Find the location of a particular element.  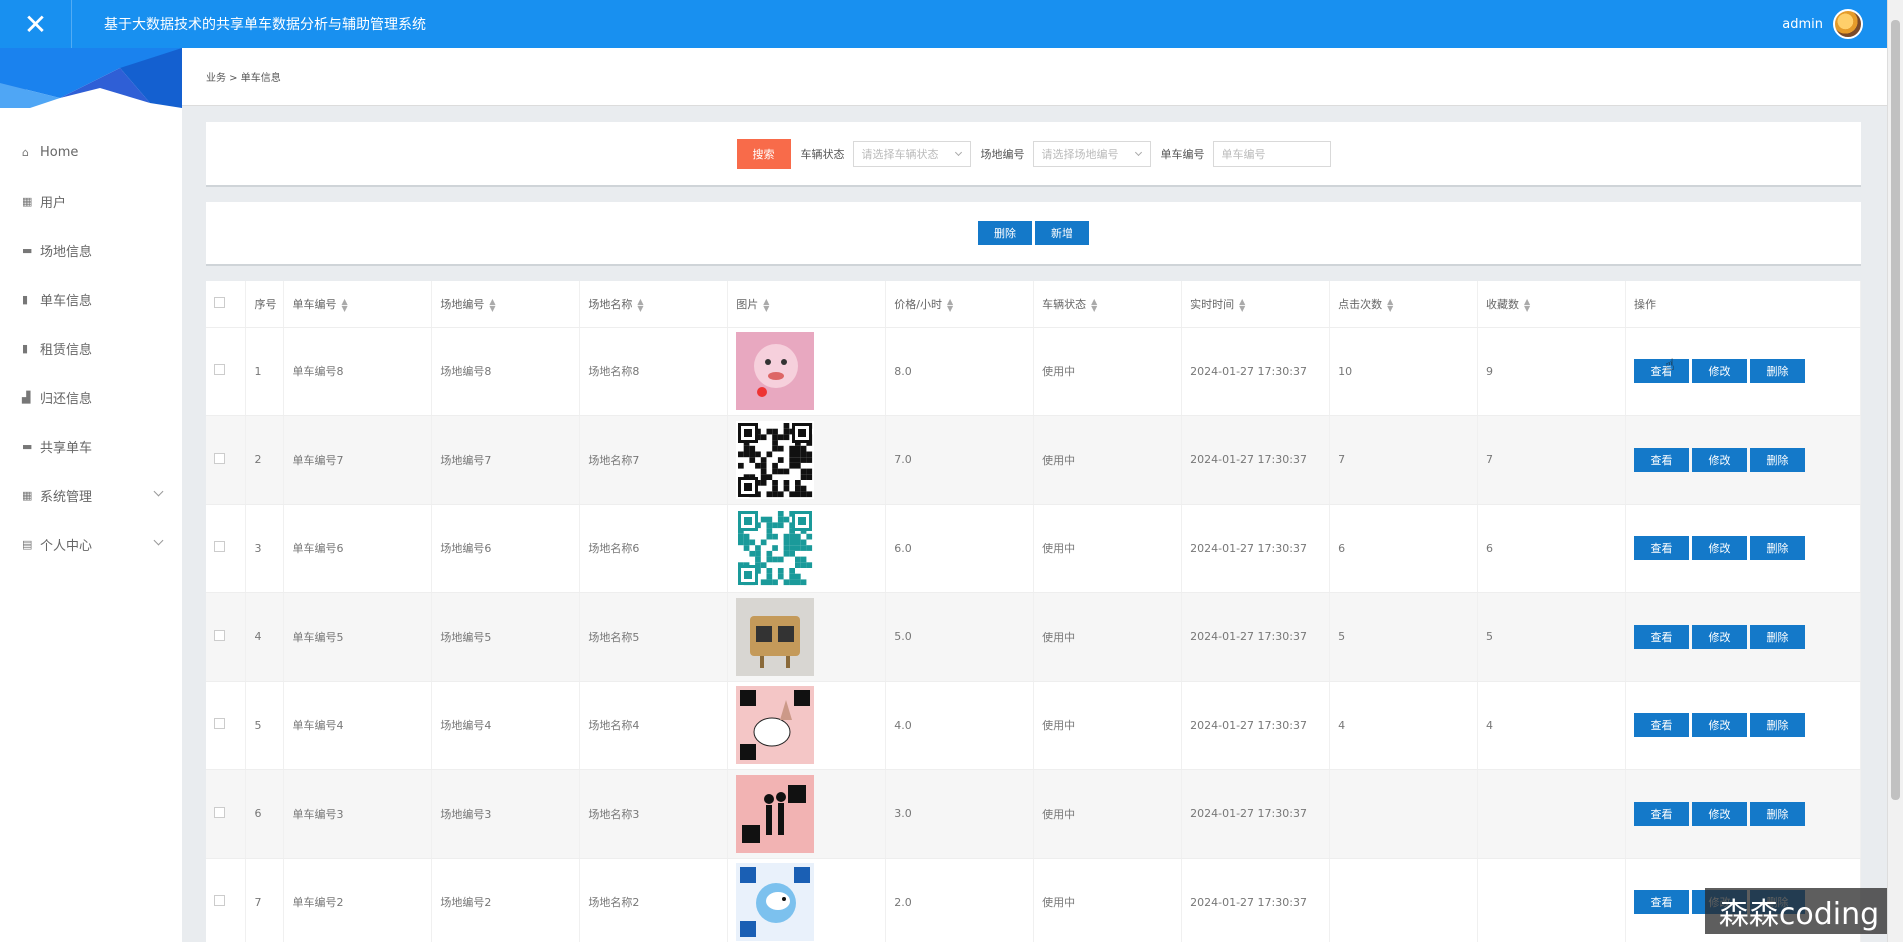

column-header: 收藏数 ▲ ▼ is located at coordinates (1551, 304).